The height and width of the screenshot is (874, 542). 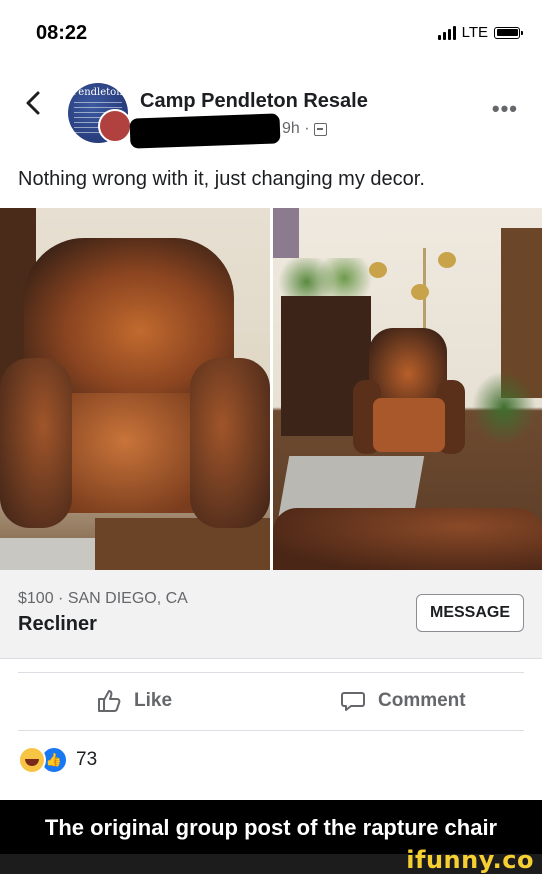 I want to click on ifunny-watermark-logo: ifunny.co, so click(x=470, y=860).